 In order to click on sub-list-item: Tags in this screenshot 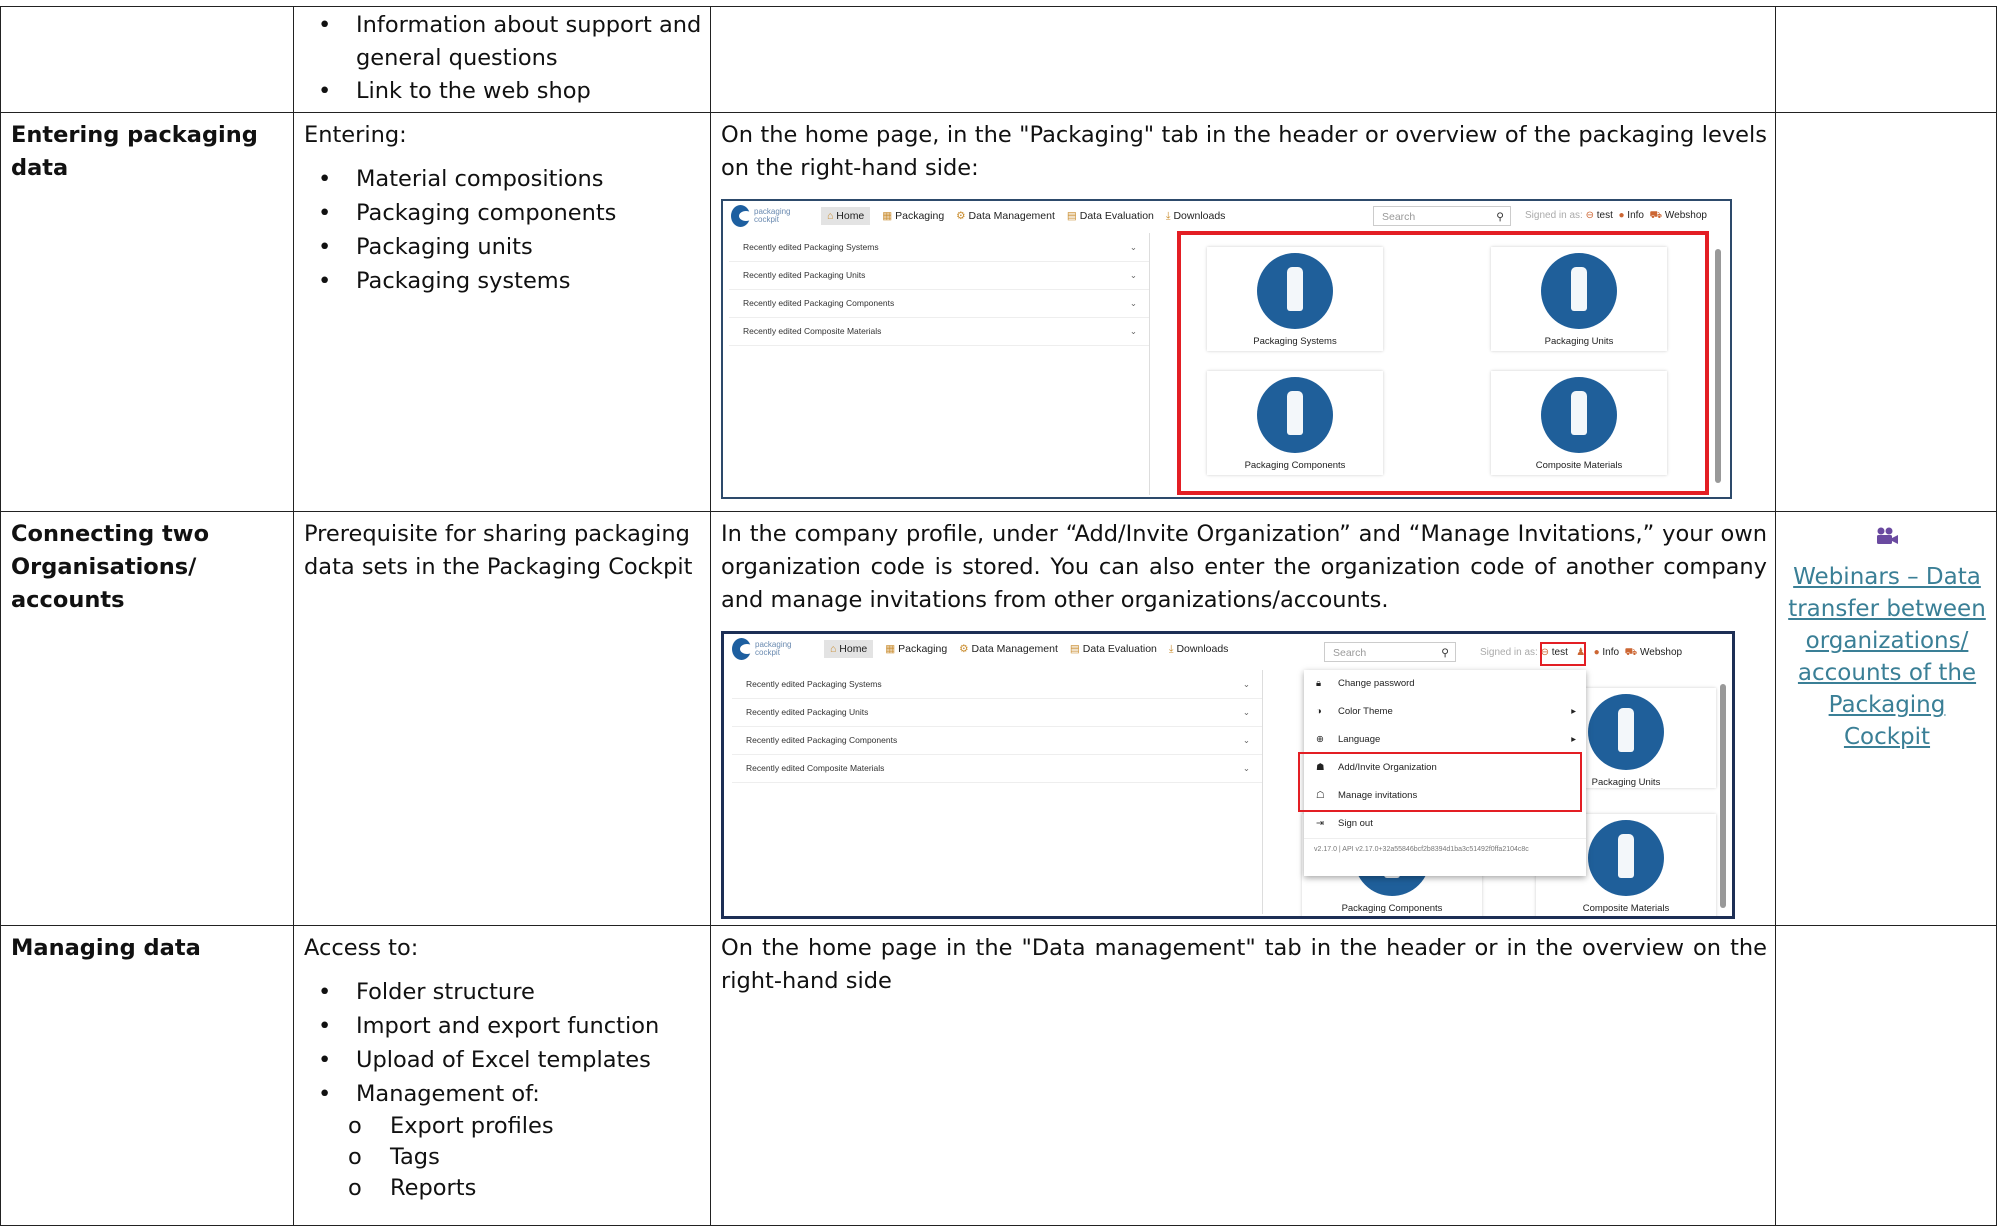, I will do `click(503, 1157)`.